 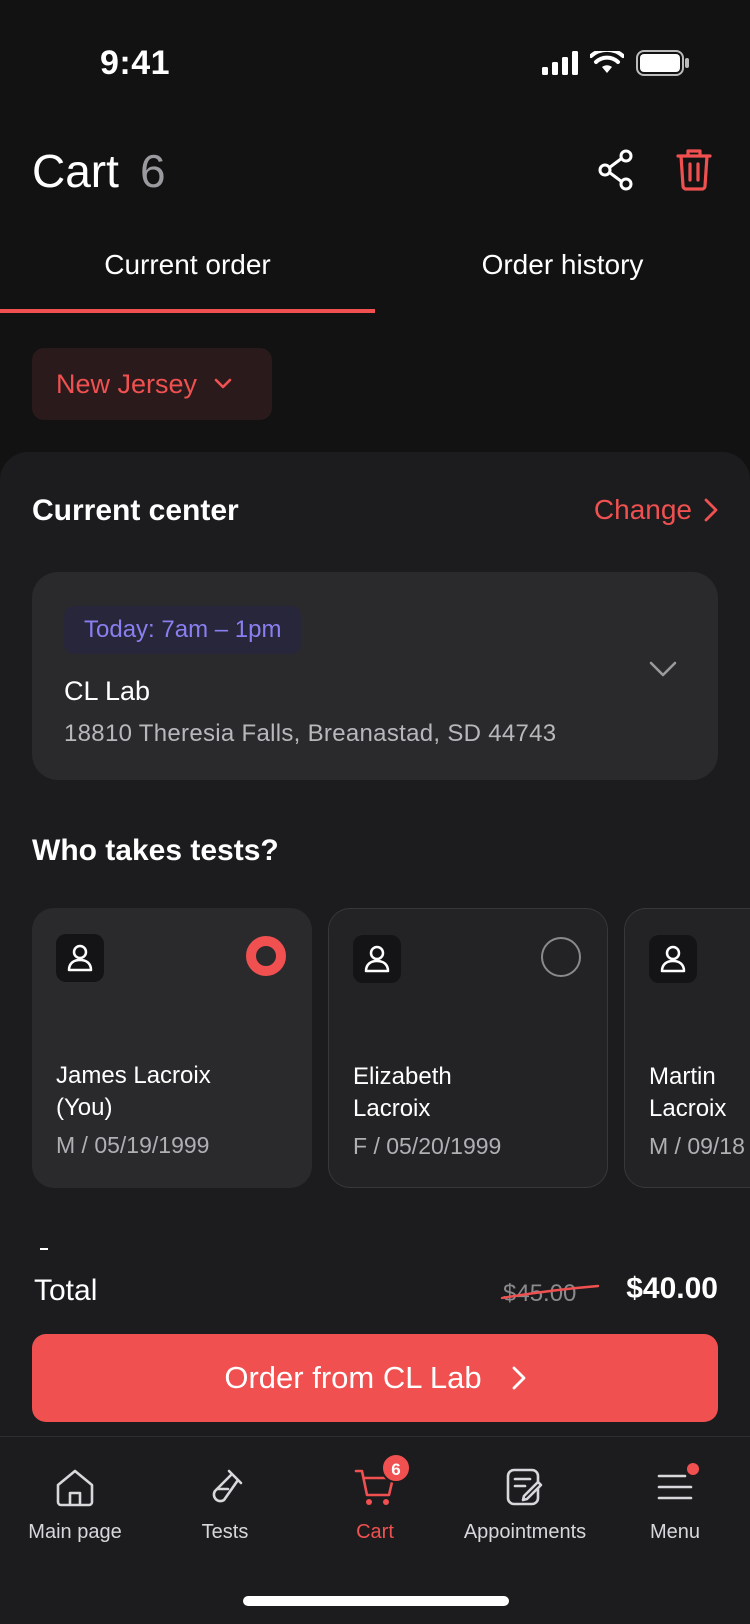 I want to click on change-center-label: Change, so click(x=642, y=509).